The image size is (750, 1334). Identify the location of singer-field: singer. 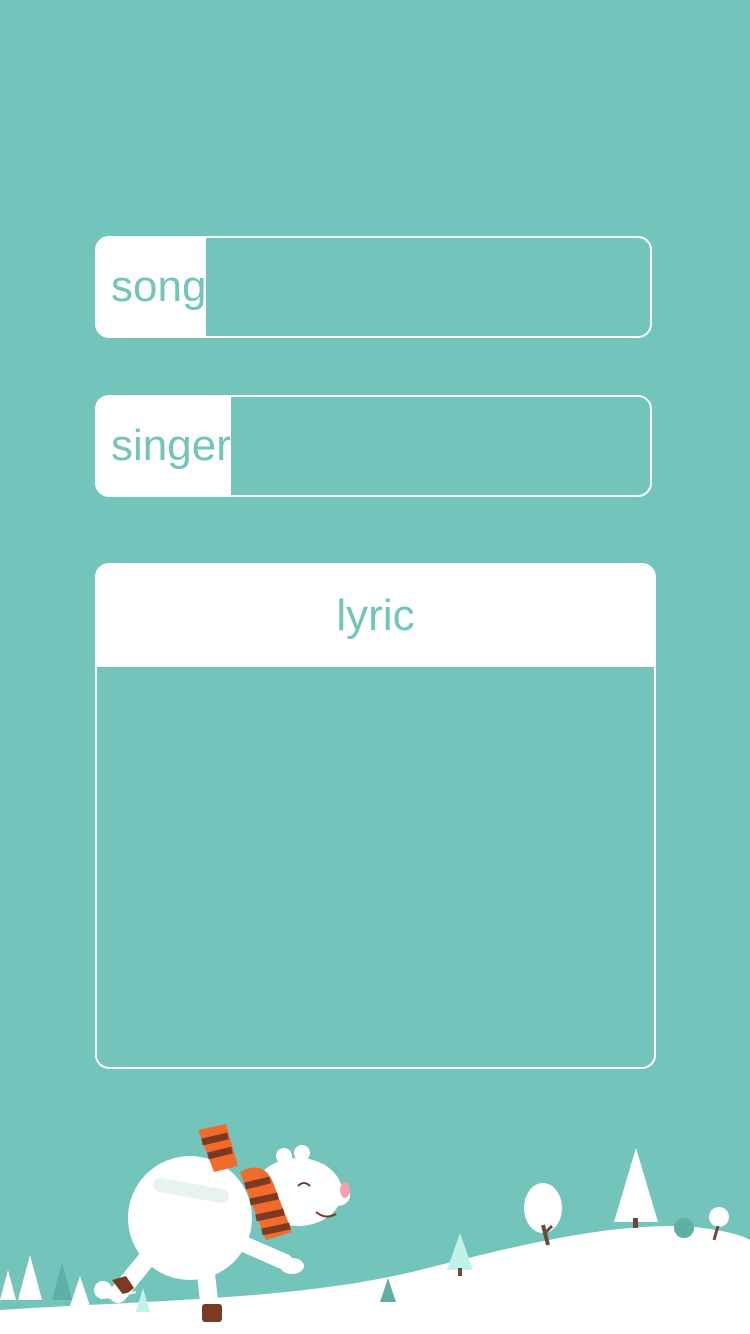
(373, 446).